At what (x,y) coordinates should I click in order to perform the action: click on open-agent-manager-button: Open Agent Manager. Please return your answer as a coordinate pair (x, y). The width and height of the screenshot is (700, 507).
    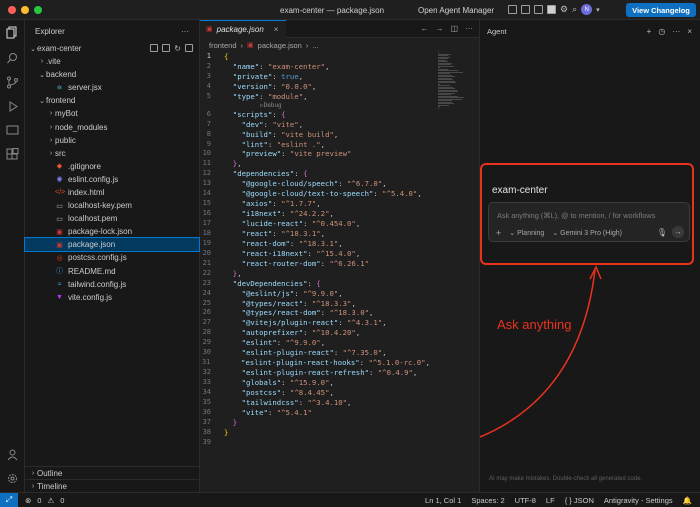
    Looking at the image, I should click on (456, 10).